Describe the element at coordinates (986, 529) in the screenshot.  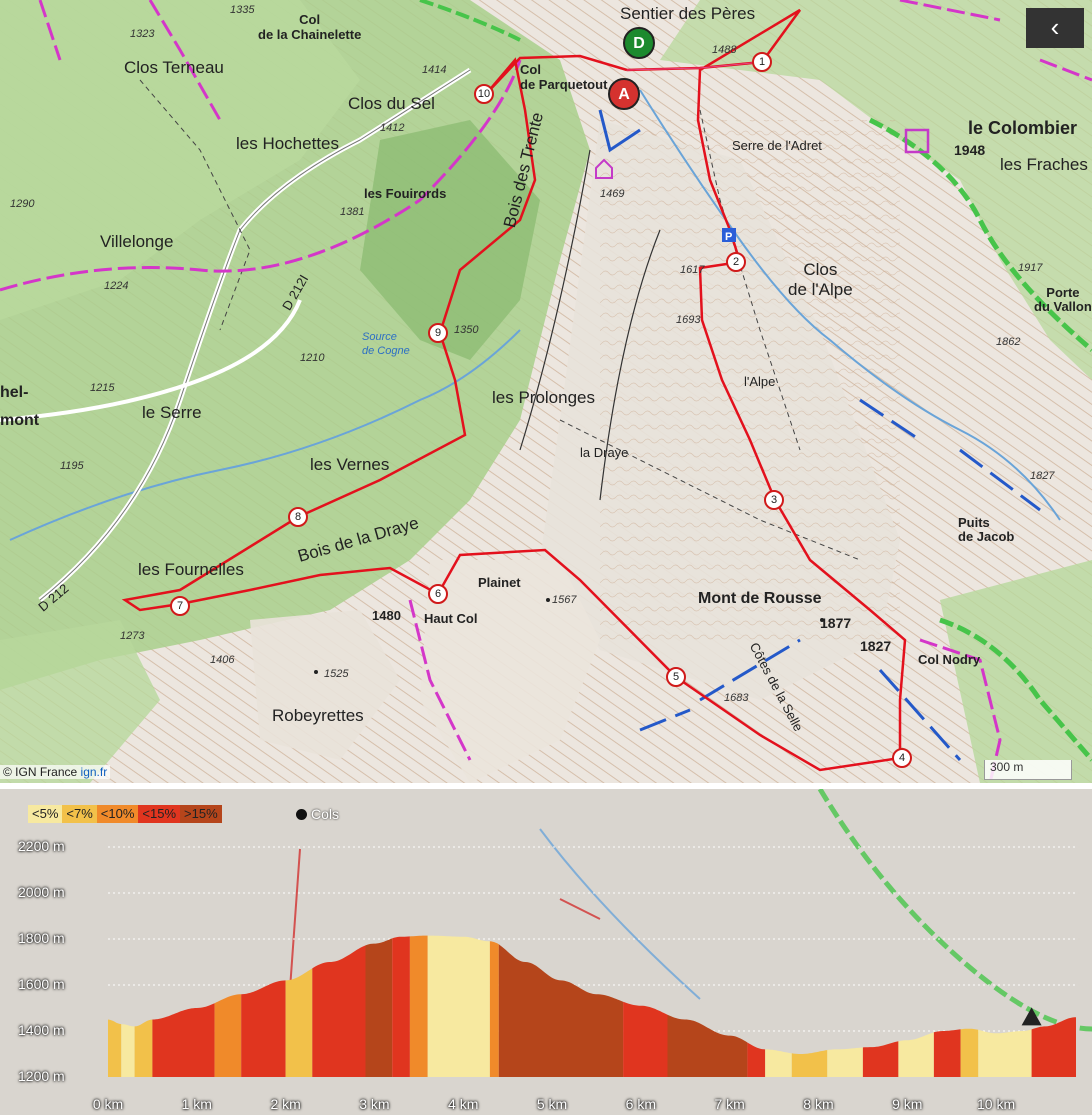
I see `place-label: Puits de Jacob` at that location.